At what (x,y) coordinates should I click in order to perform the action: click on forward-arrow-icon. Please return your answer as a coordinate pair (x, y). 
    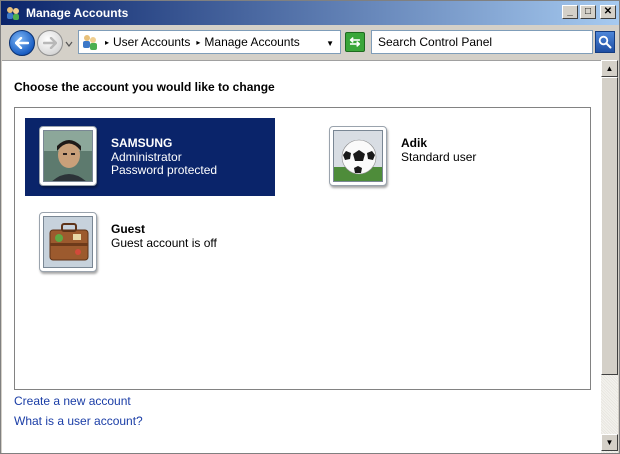
    Looking at the image, I should click on (50, 43).